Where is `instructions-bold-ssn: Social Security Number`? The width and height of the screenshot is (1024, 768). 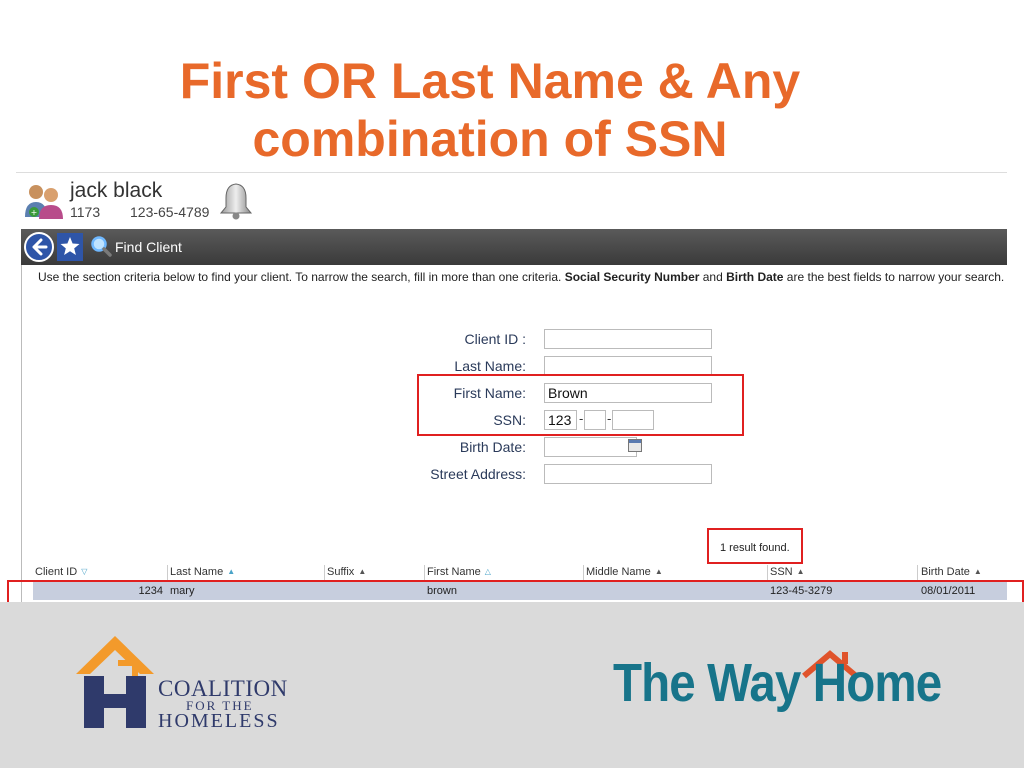 instructions-bold-ssn: Social Security Number is located at coordinates (632, 277).